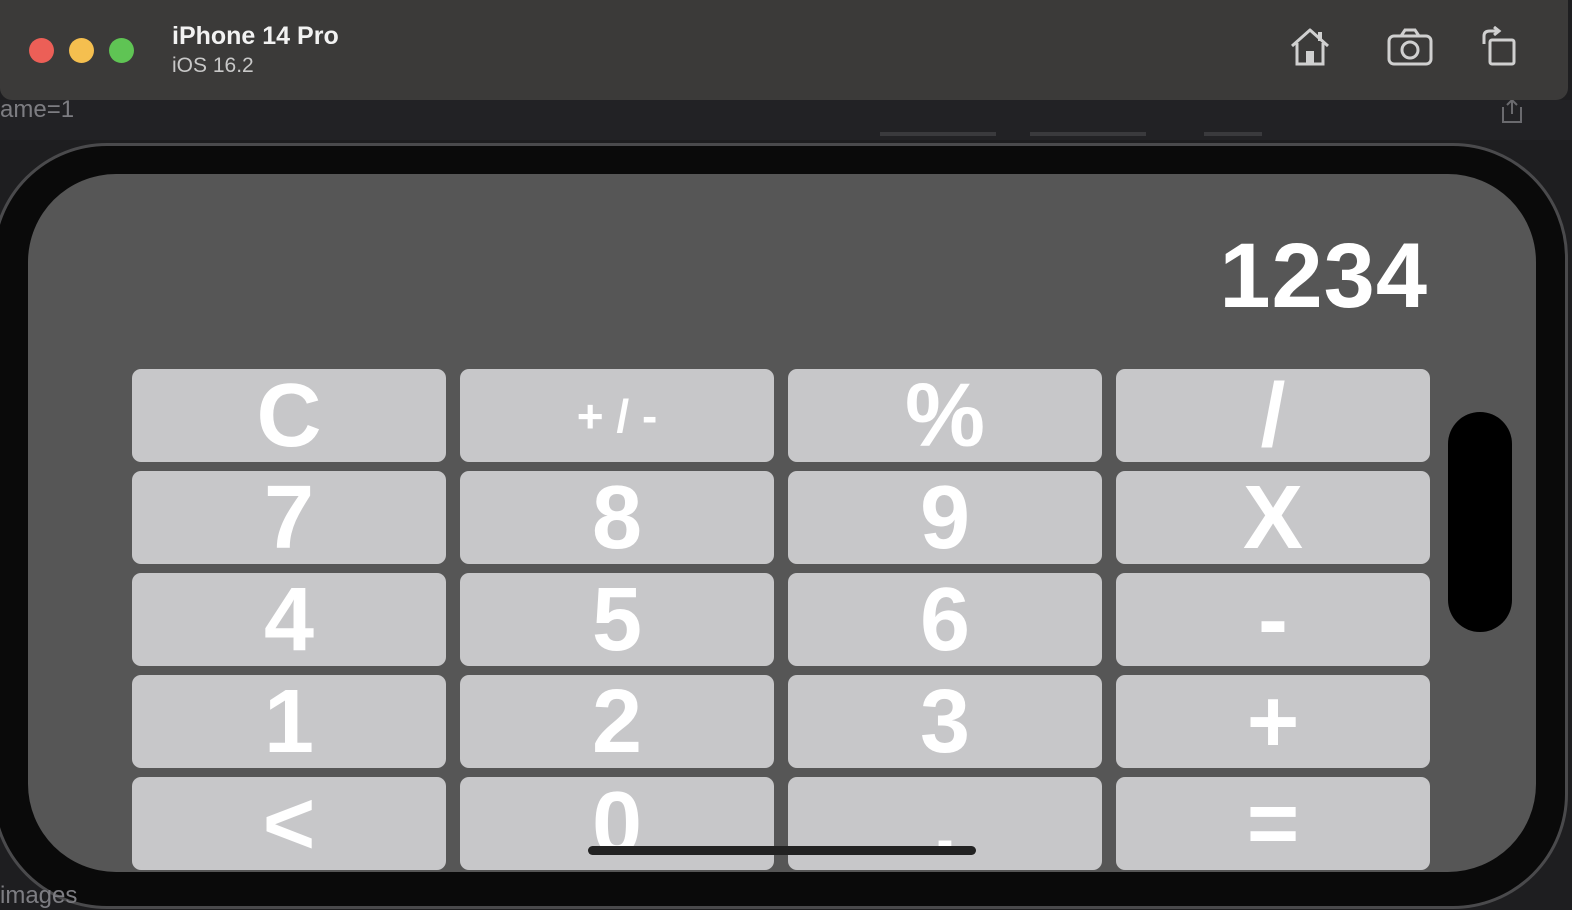 The width and height of the screenshot is (1572, 910). I want to click on key-7: 7, so click(289, 517).